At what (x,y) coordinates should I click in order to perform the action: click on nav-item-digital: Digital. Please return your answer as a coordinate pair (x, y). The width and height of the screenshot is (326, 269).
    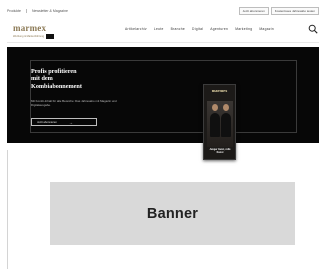
    Looking at the image, I should click on (197, 29).